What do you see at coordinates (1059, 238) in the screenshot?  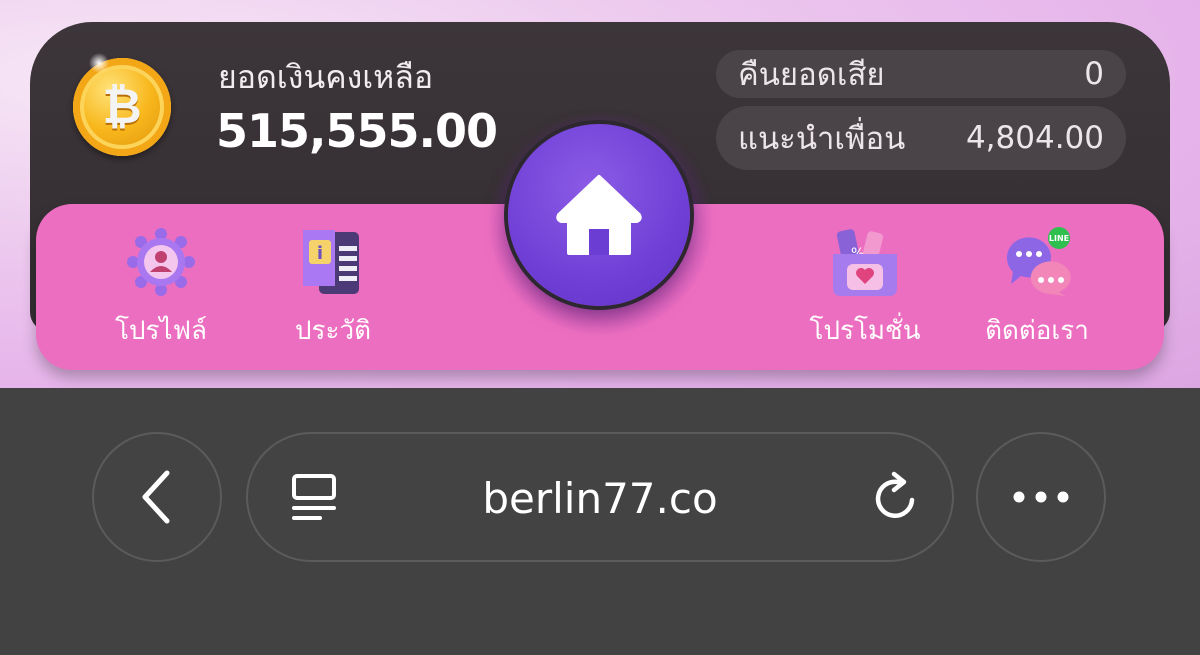 I see `svg-text: LINE` at bounding box center [1059, 238].